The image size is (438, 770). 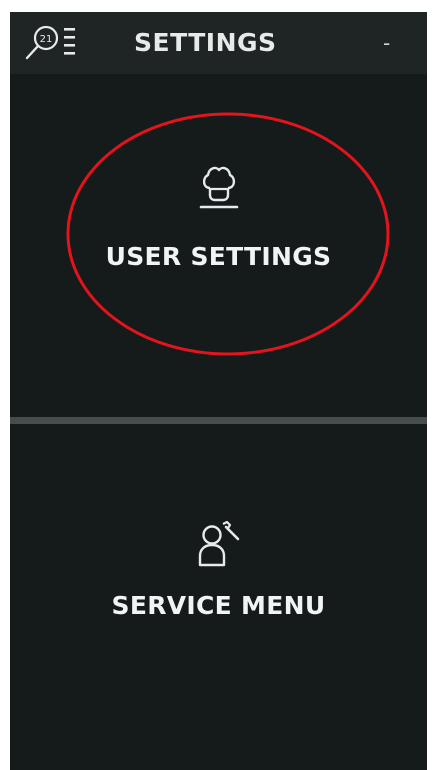 What do you see at coordinates (218, 420) in the screenshot?
I see `panel-divider` at bounding box center [218, 420].